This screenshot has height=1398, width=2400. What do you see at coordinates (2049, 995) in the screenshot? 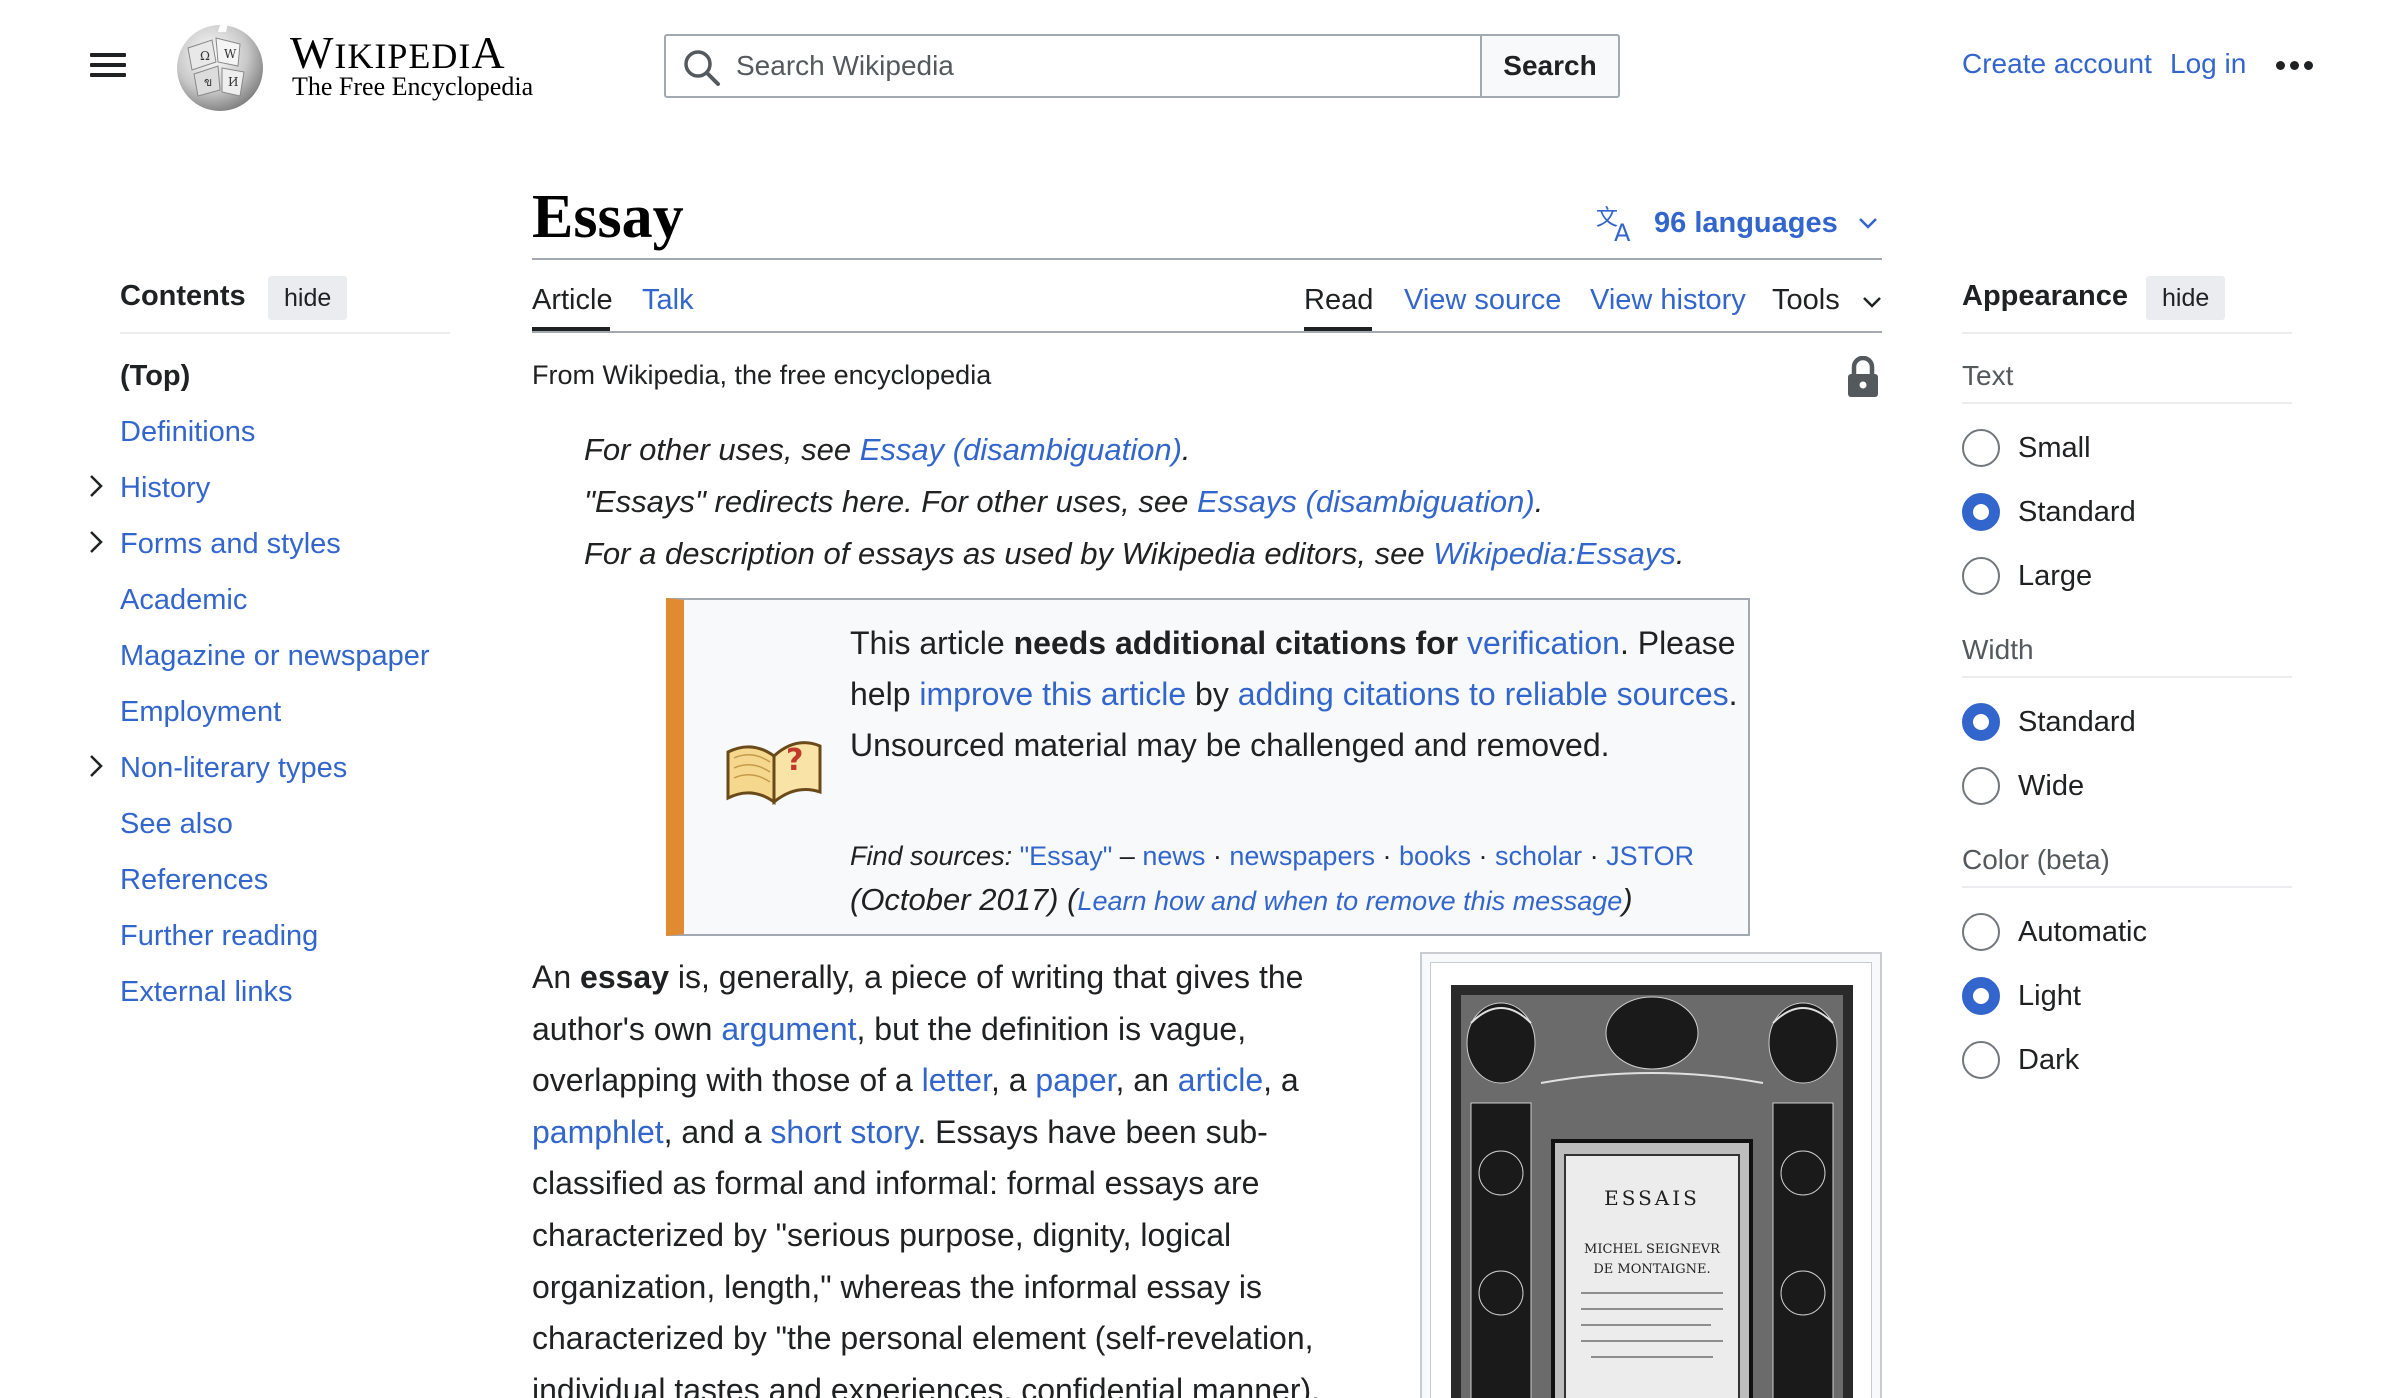
I see `radio-label: Light` at bounding box center [2049, 995].